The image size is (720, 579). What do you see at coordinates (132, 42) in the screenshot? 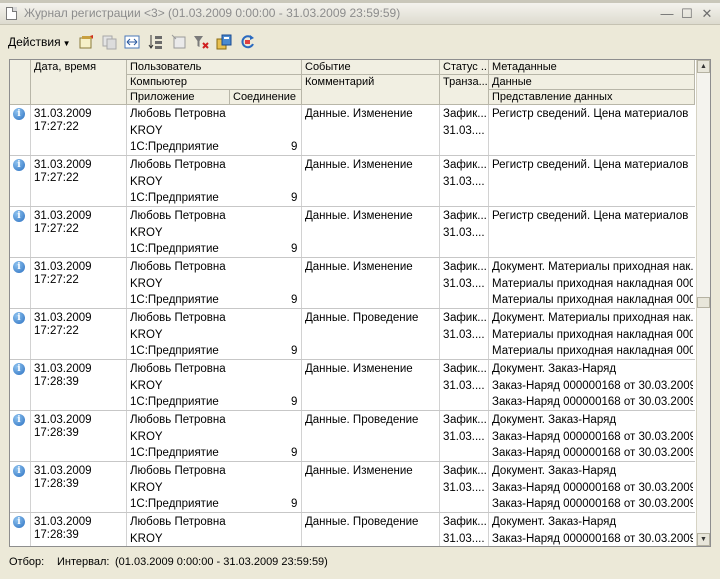
I see `interval-icon` at bounding box center [132, 42].